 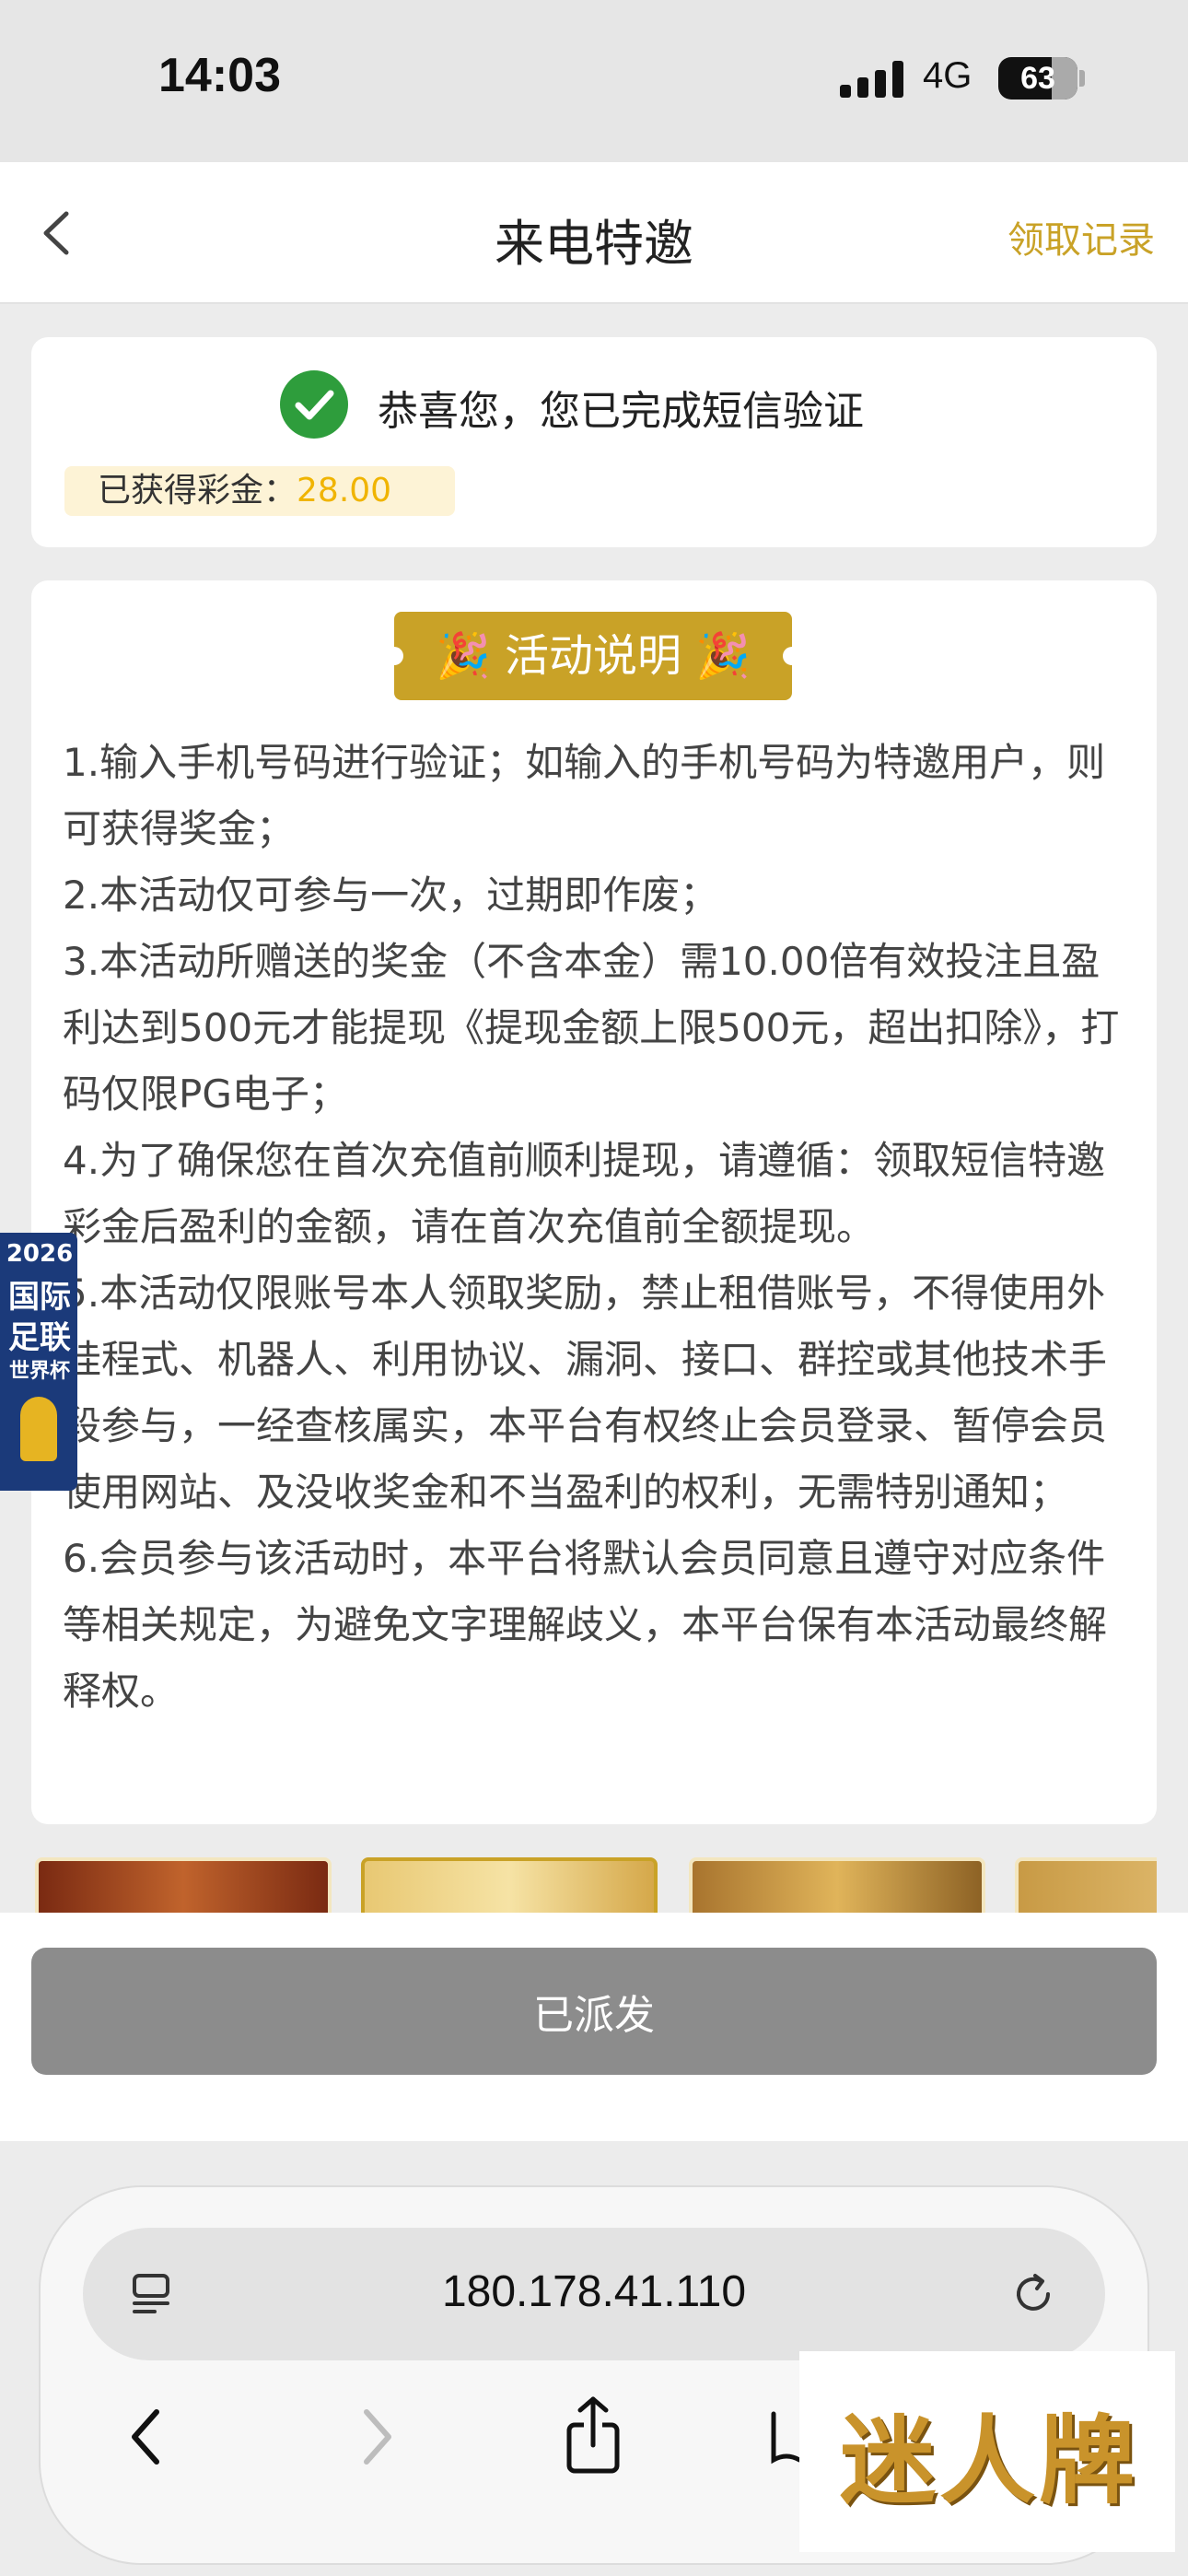 I want to click on reload-icon, so click(x=1033, y=2294).